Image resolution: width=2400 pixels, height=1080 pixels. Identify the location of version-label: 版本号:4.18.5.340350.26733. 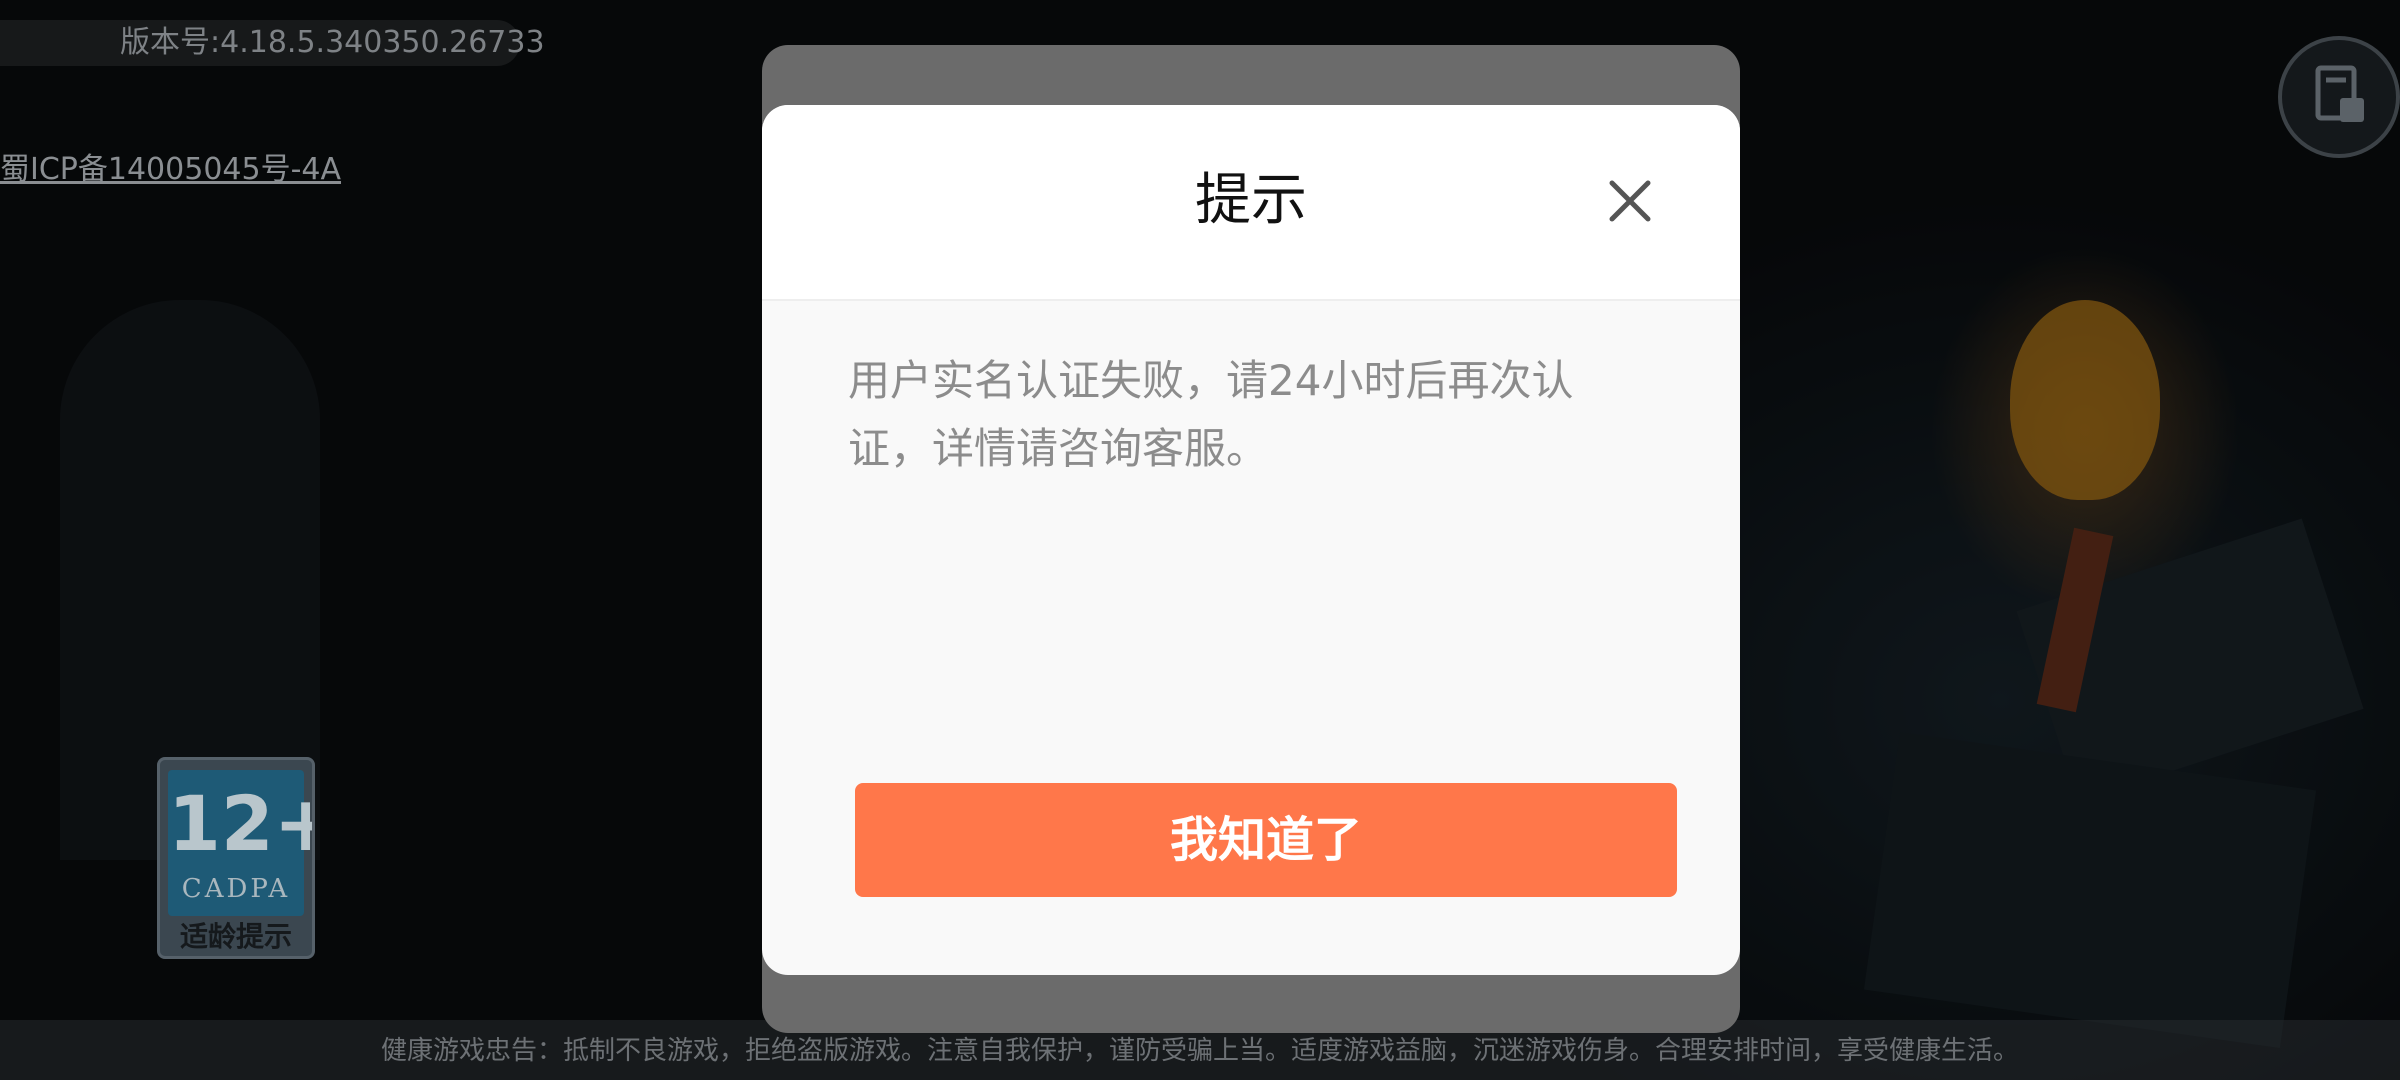
(332, 42).